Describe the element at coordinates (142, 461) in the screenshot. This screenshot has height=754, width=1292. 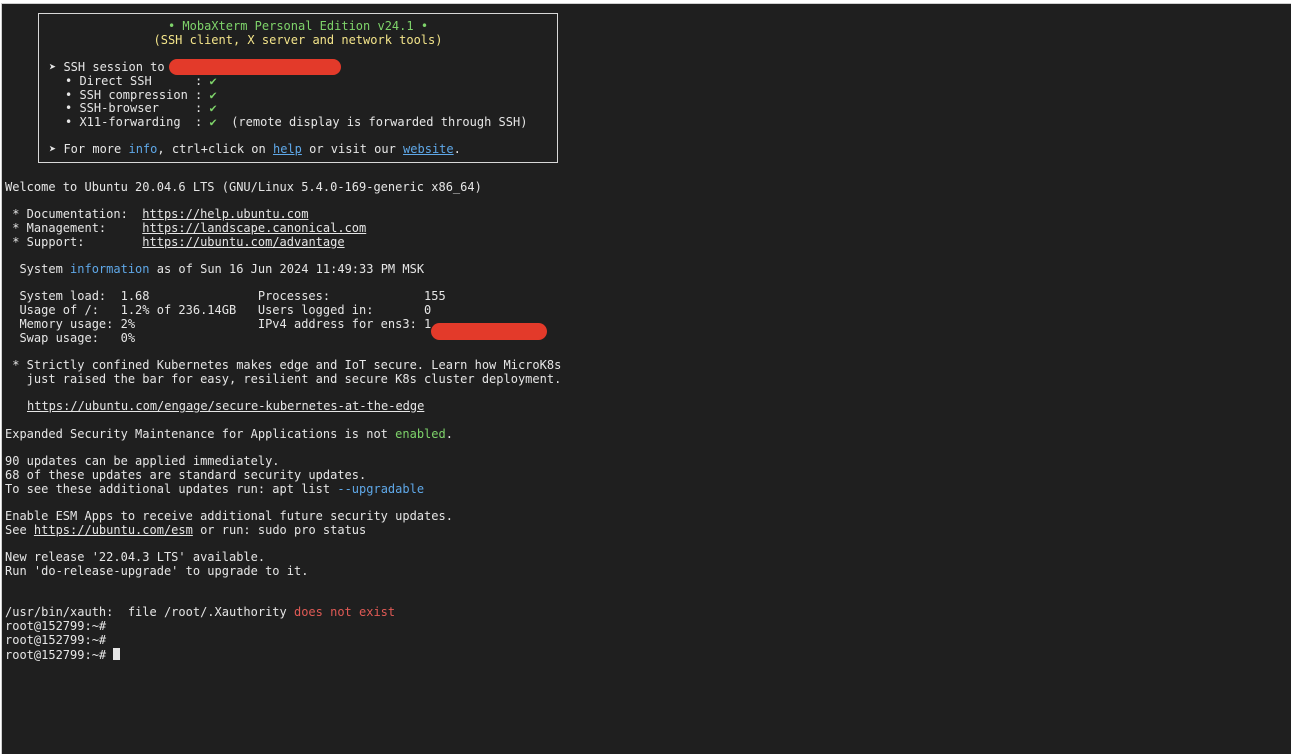
I see `updates-line: 90 updates can be applied immediately.` at that location.